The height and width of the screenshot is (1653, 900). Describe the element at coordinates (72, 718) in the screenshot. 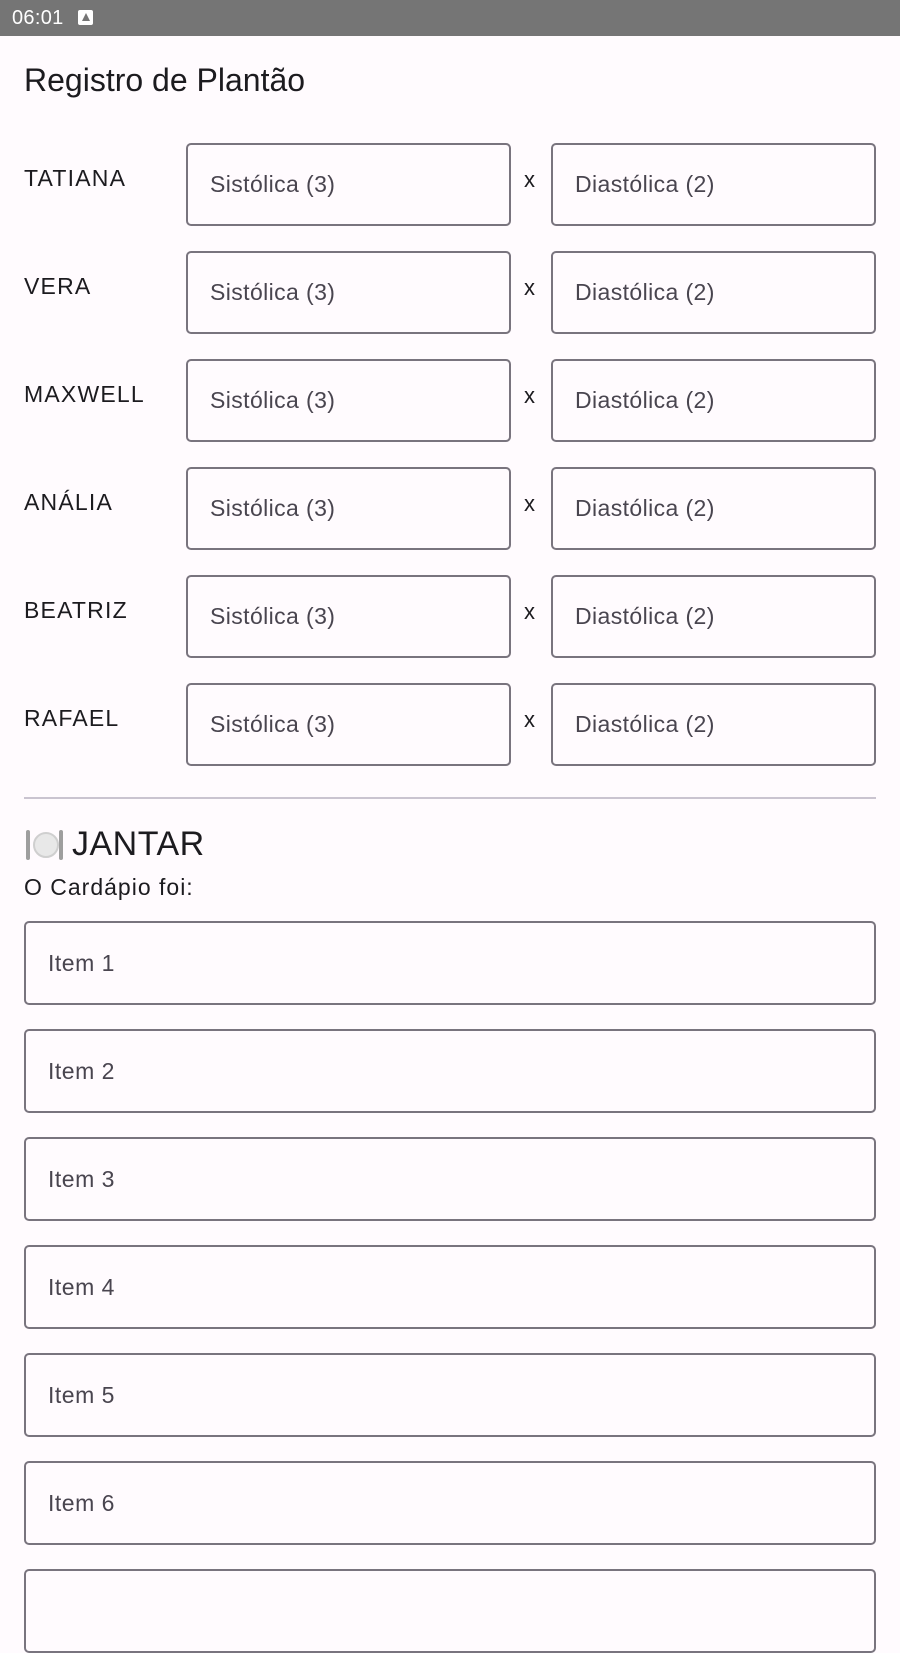

I see `patient-name: RAFAEL` at that location.